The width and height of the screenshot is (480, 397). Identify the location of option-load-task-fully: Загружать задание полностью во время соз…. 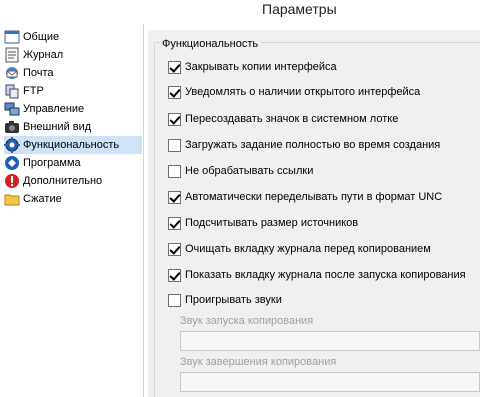
(304, 145).